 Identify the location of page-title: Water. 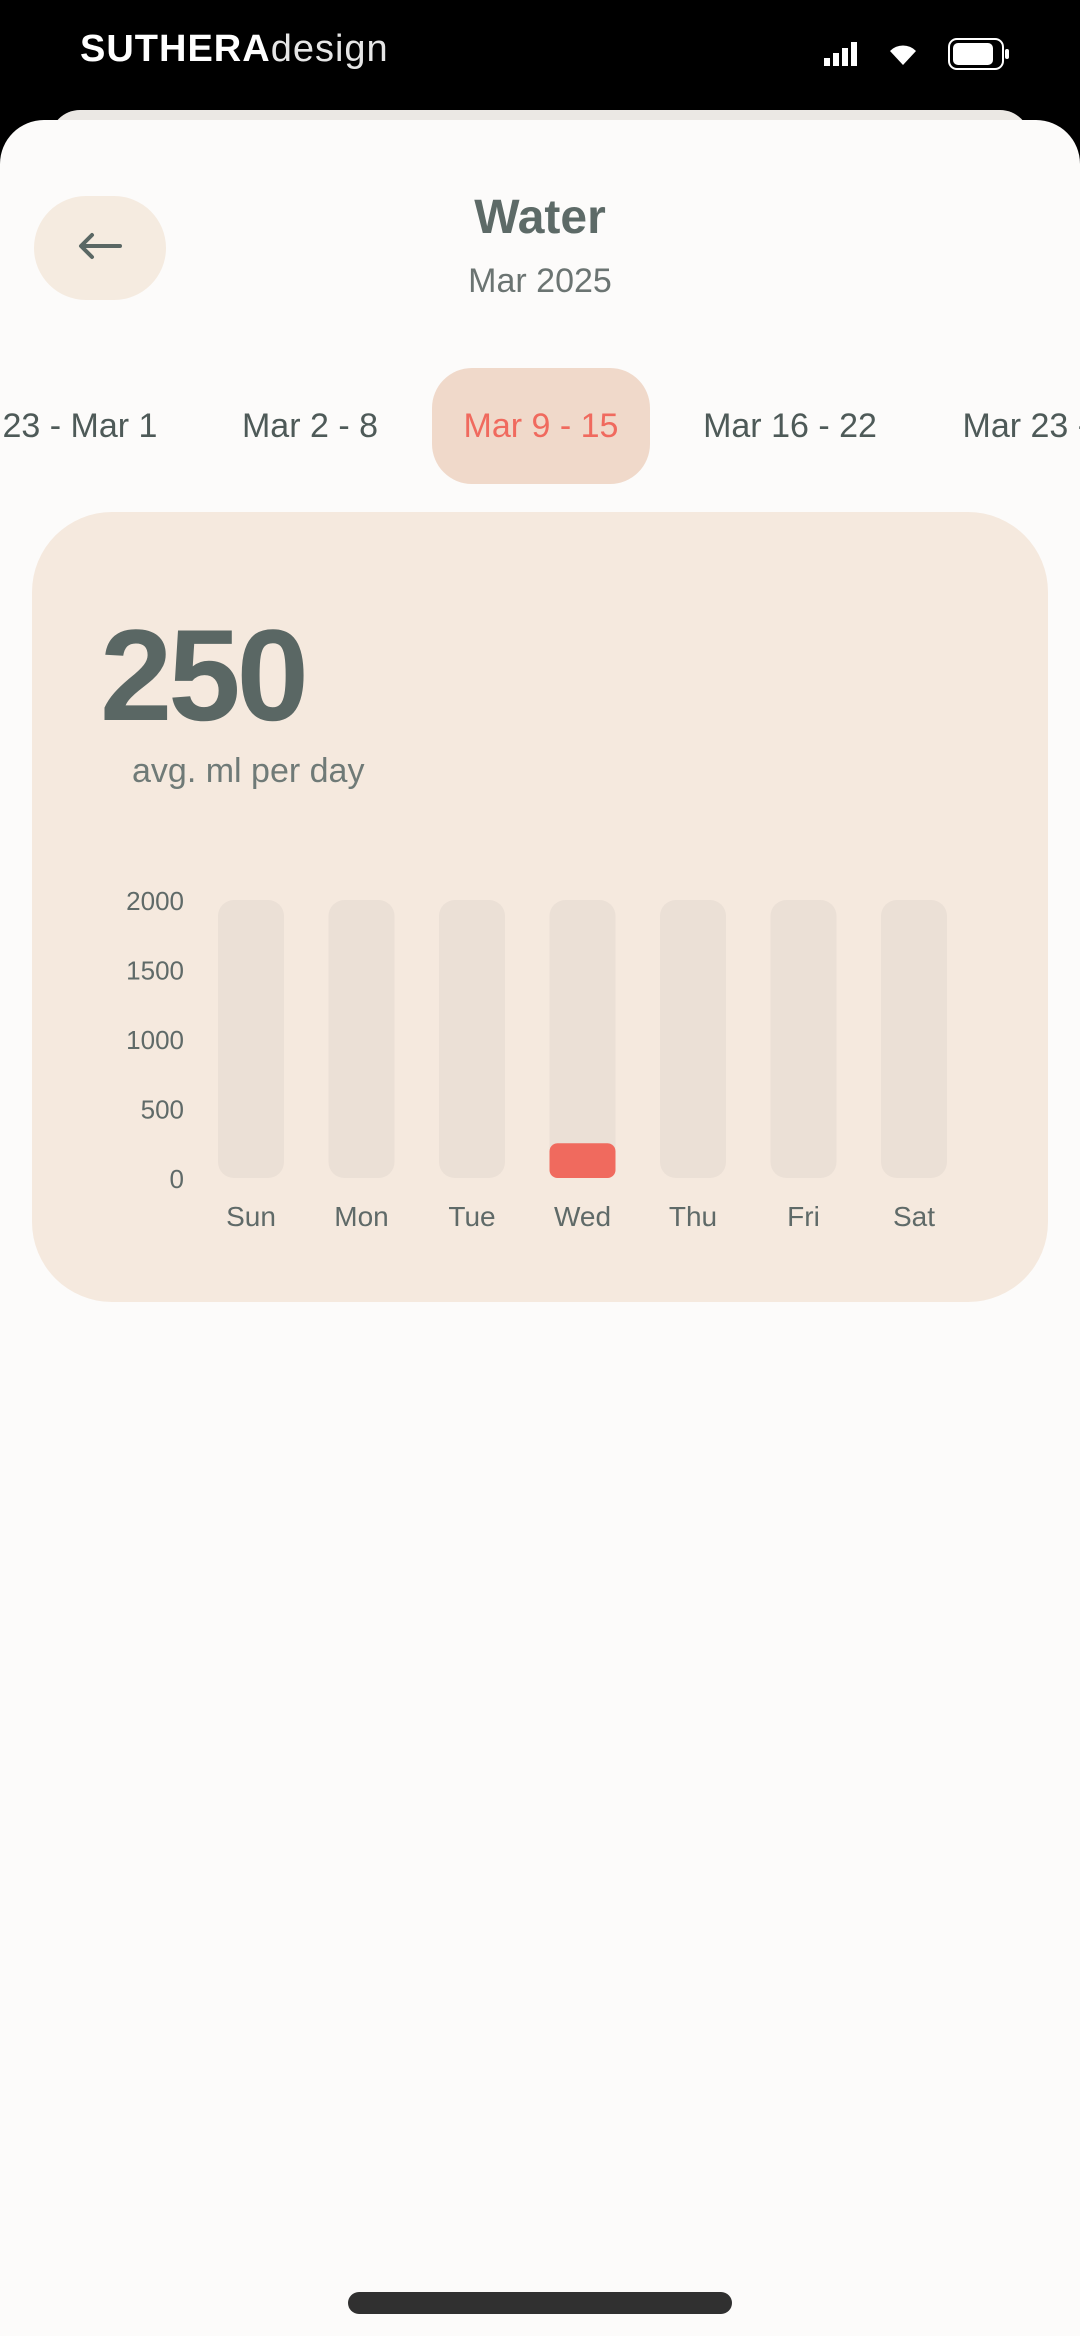
(540, 217).